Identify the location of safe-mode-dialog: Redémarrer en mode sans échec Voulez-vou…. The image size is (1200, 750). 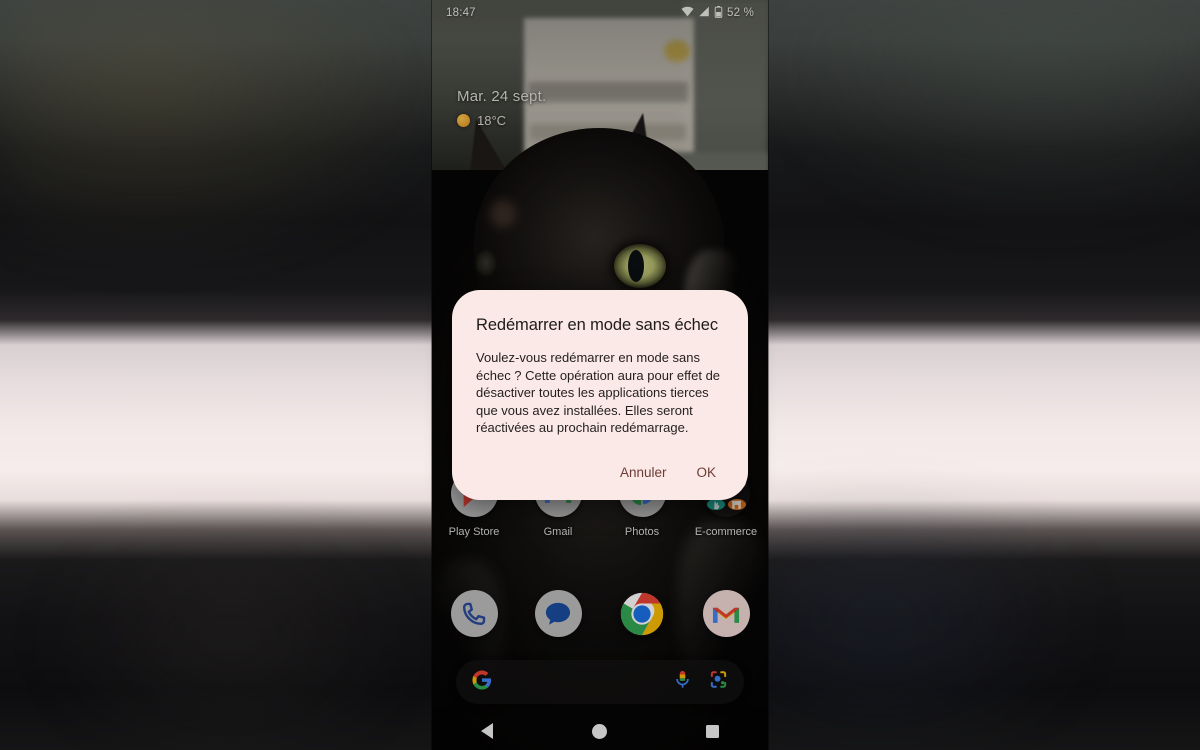
(600, 395).